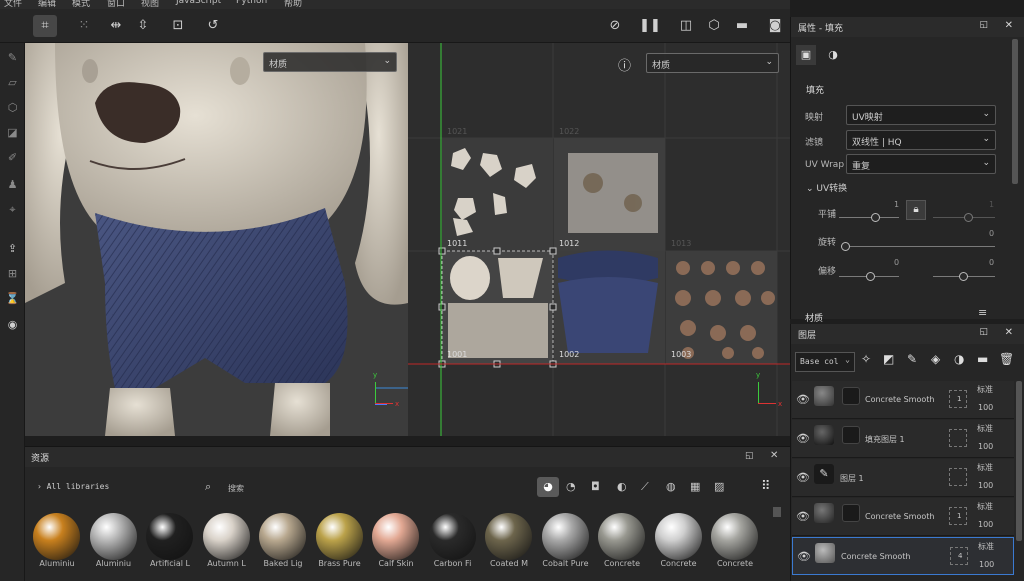 The image size is (1024, 581). What do you see at coordinates (116, 4) in the screenshot?
I see `menu-item: 窗口` at bounding box center [116, 4].